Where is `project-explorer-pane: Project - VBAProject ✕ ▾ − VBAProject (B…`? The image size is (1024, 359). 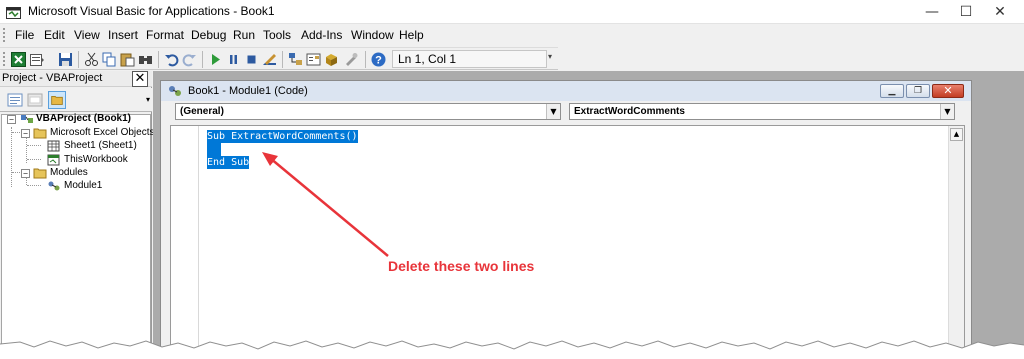 project-explorer-pane: Project - VBAProject ✕ ▾ − VBAProject (B… is located at coordinates (77, 215).